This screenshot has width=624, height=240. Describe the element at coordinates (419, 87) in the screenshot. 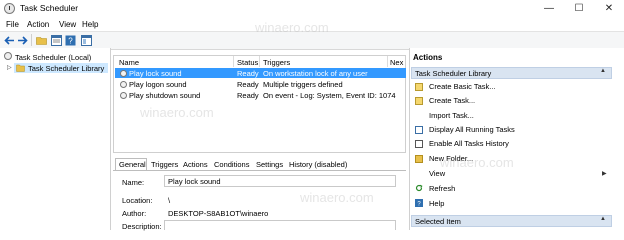

I see `create-basic-task-icon` at that location.